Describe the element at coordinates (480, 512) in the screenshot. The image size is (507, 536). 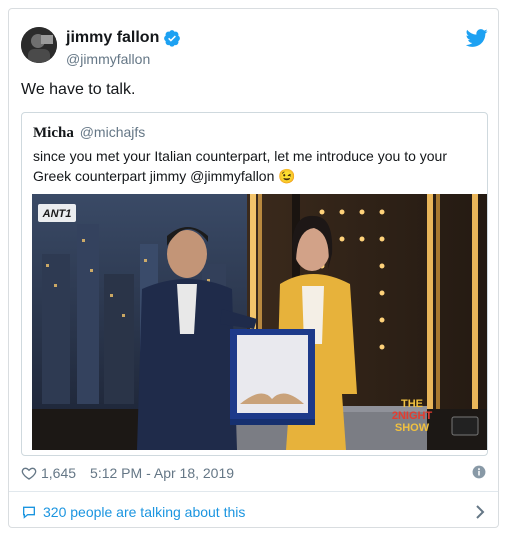
I see `chevron-right-icon` at that location.